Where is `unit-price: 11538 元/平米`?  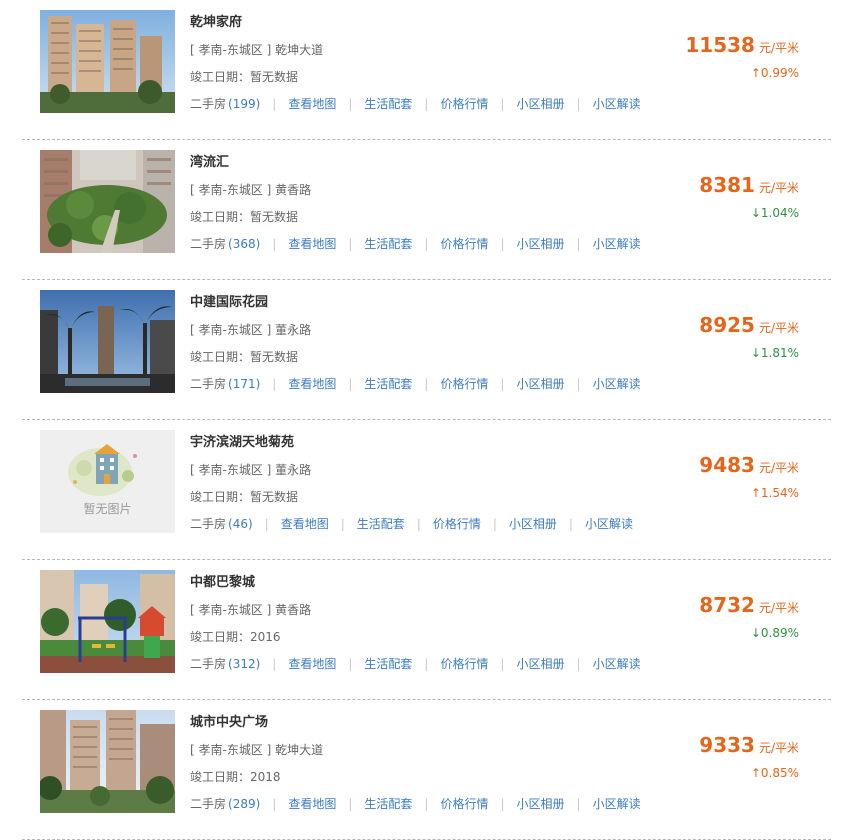 unit-price: 11538 元/平米 is located at coordinates (742, 45).